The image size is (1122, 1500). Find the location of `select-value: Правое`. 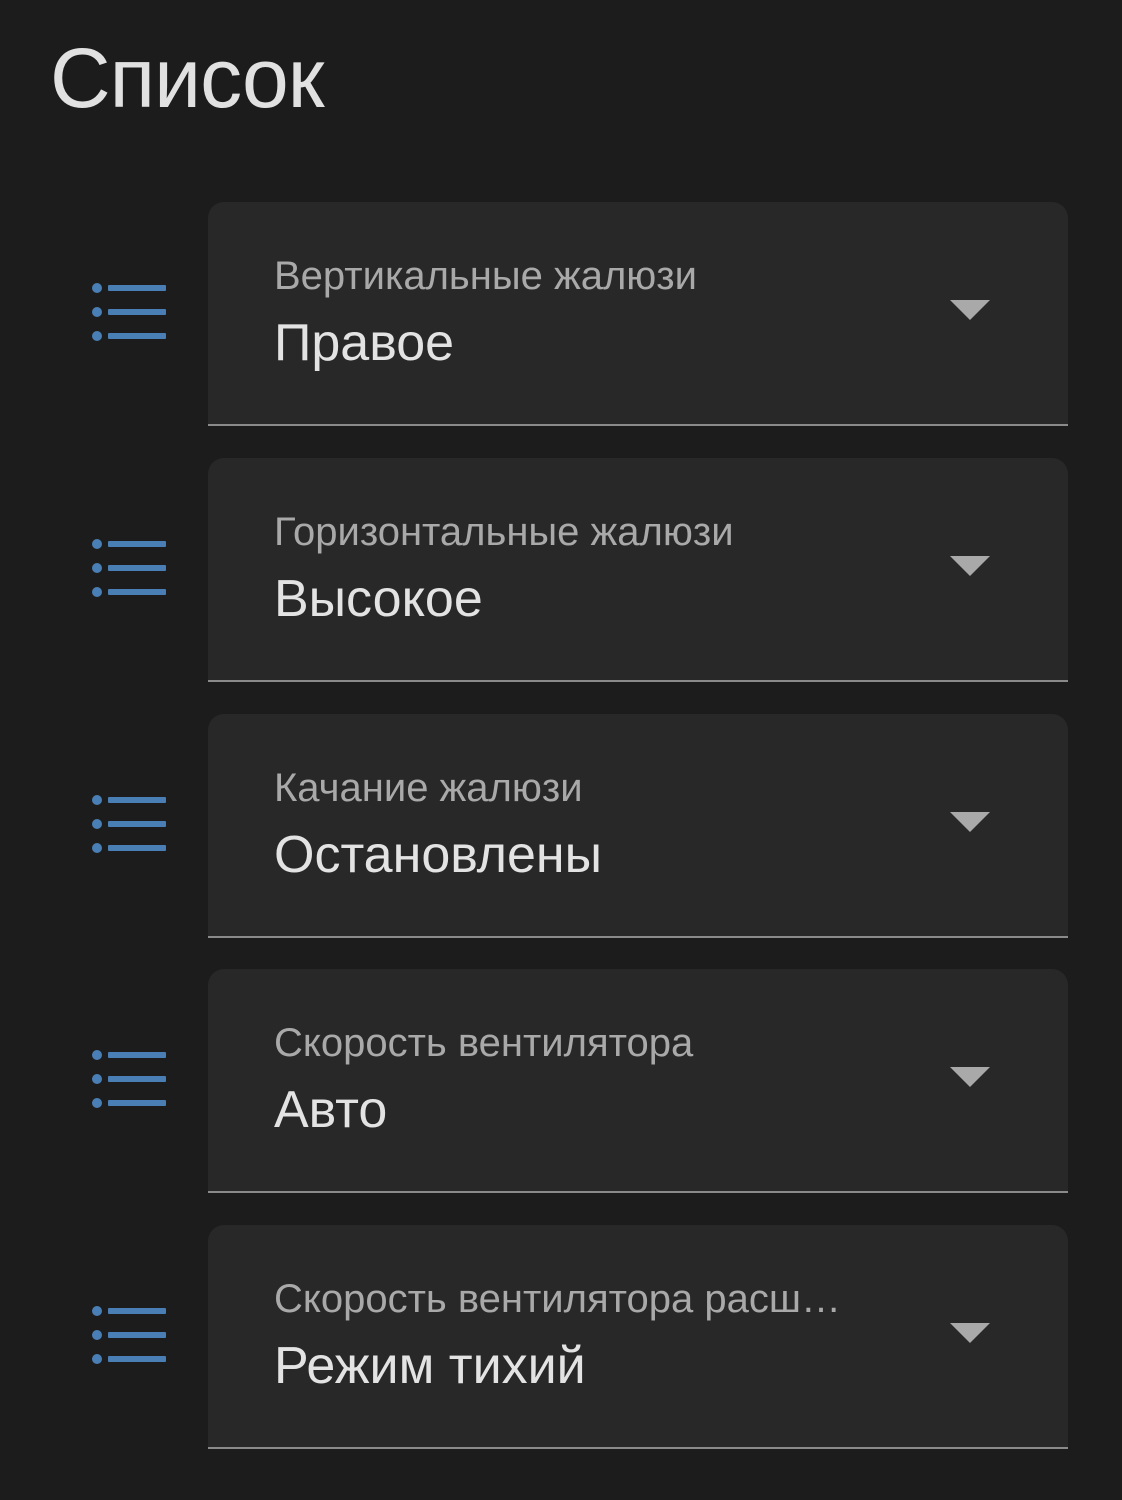

select-value: Правое is located at coordinates (364, 343).